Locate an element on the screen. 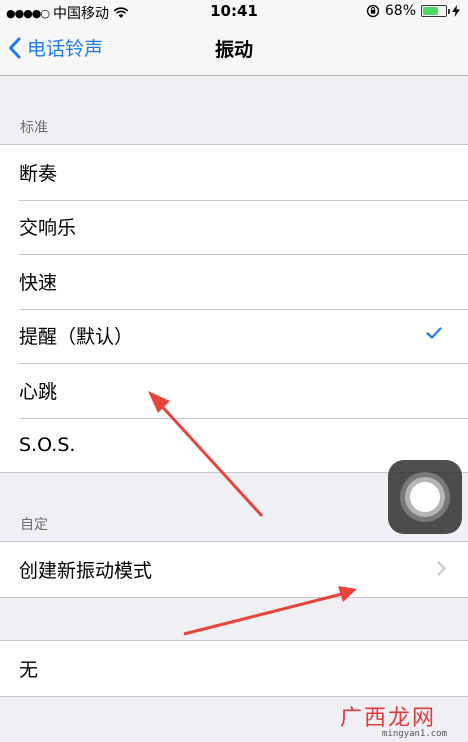 This screenshot has width=468, height=742. status-right: 68% is located at coordinates (413, 11).